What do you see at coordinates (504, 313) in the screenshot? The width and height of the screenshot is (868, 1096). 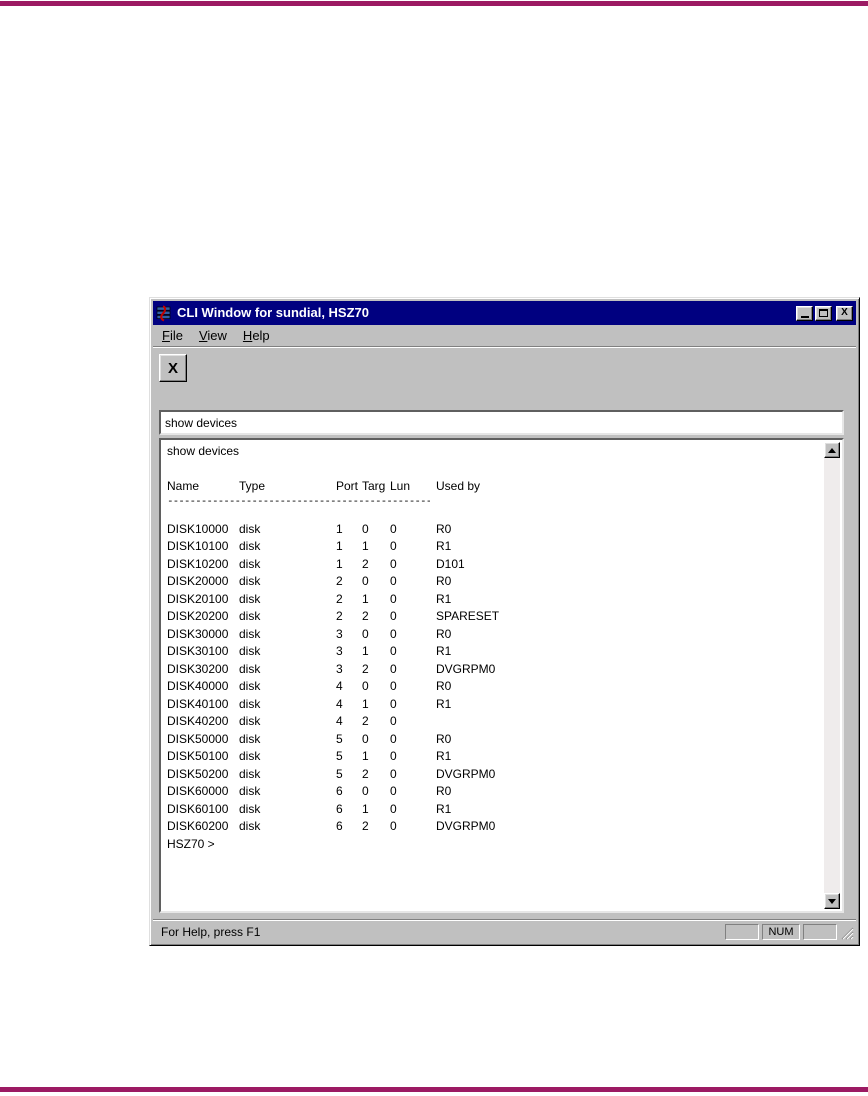 I see `title-bar: CLI Window for sundial, HSZ70 X` at bounding box center [504, 313].